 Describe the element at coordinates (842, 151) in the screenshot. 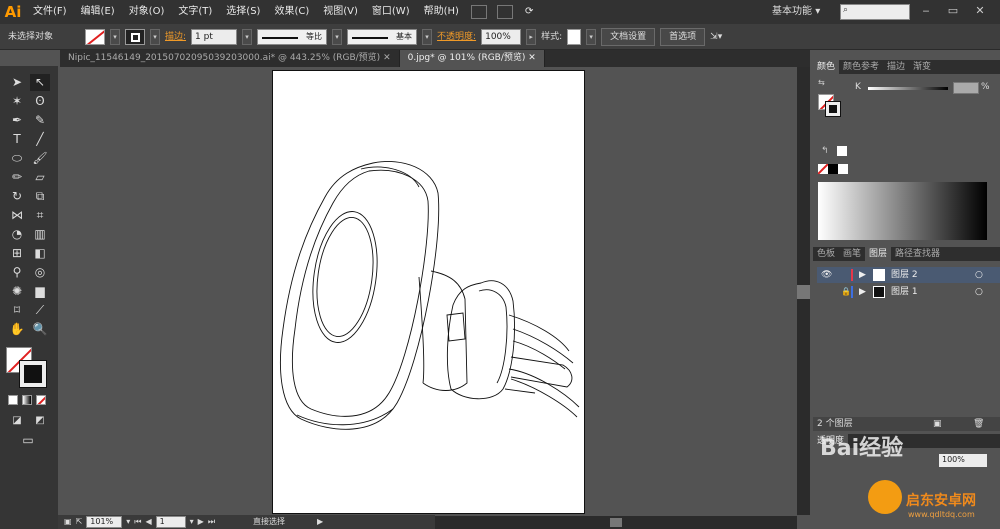

I see `web-safe-swatch` at that location.